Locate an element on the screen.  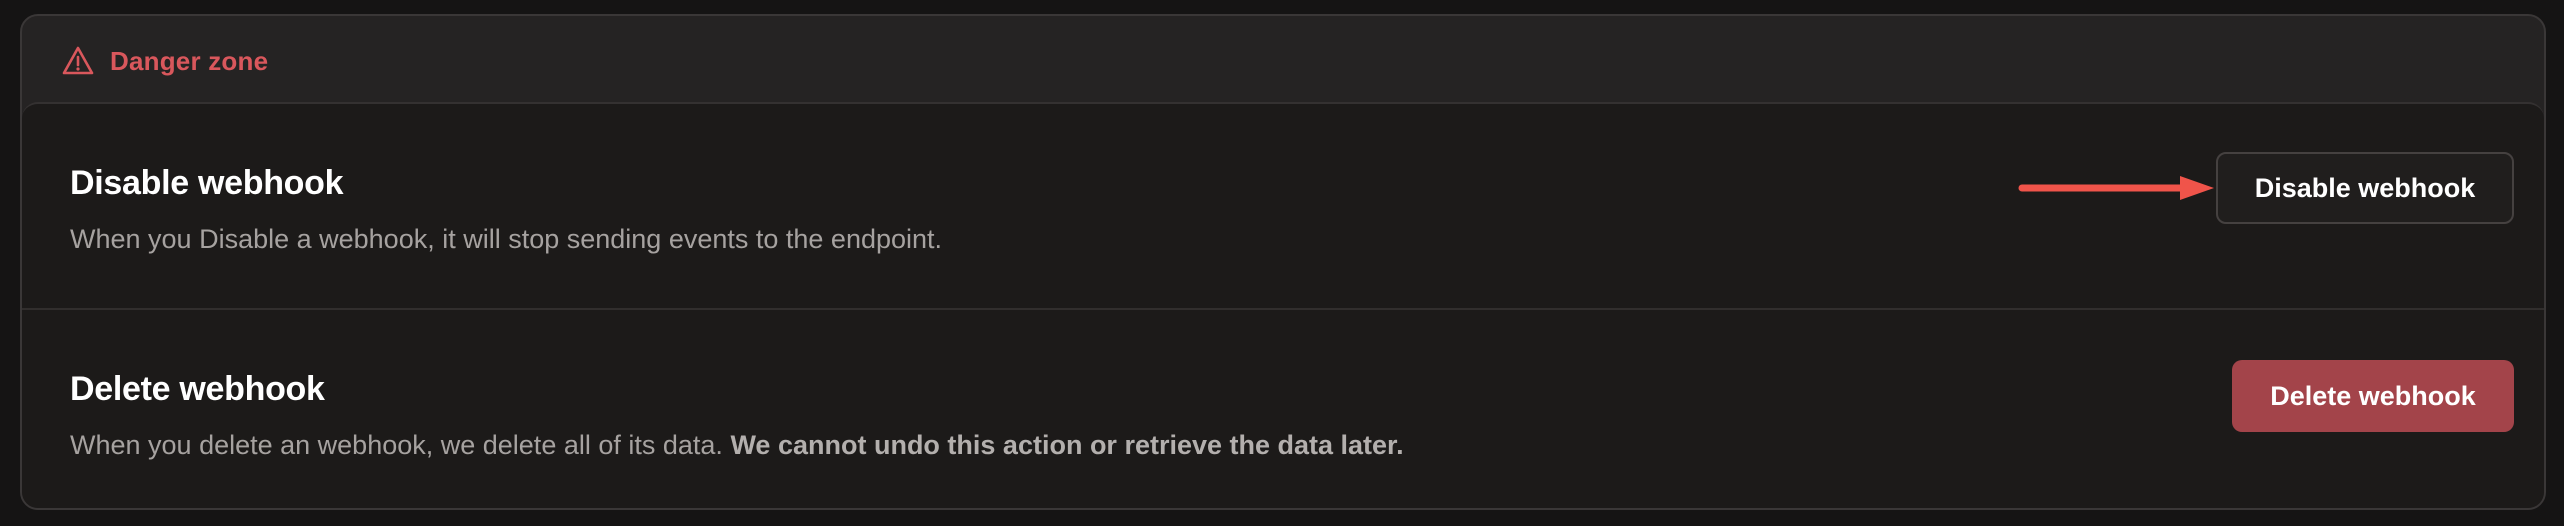
disable-webhook-button: Disable webhook is located at coordinates (2365, 188).